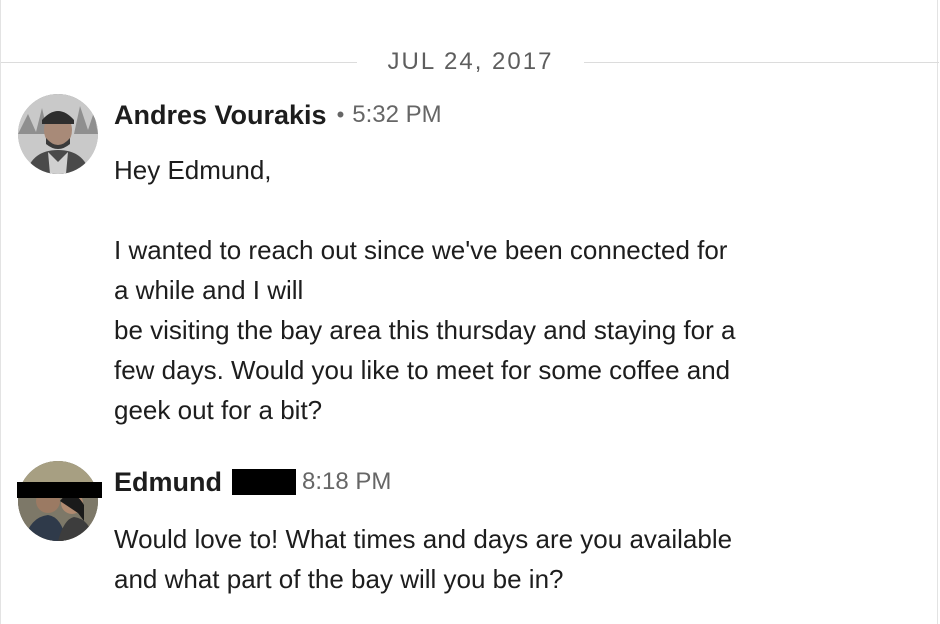  I want to click on redacted-surname, so click(264, 482).